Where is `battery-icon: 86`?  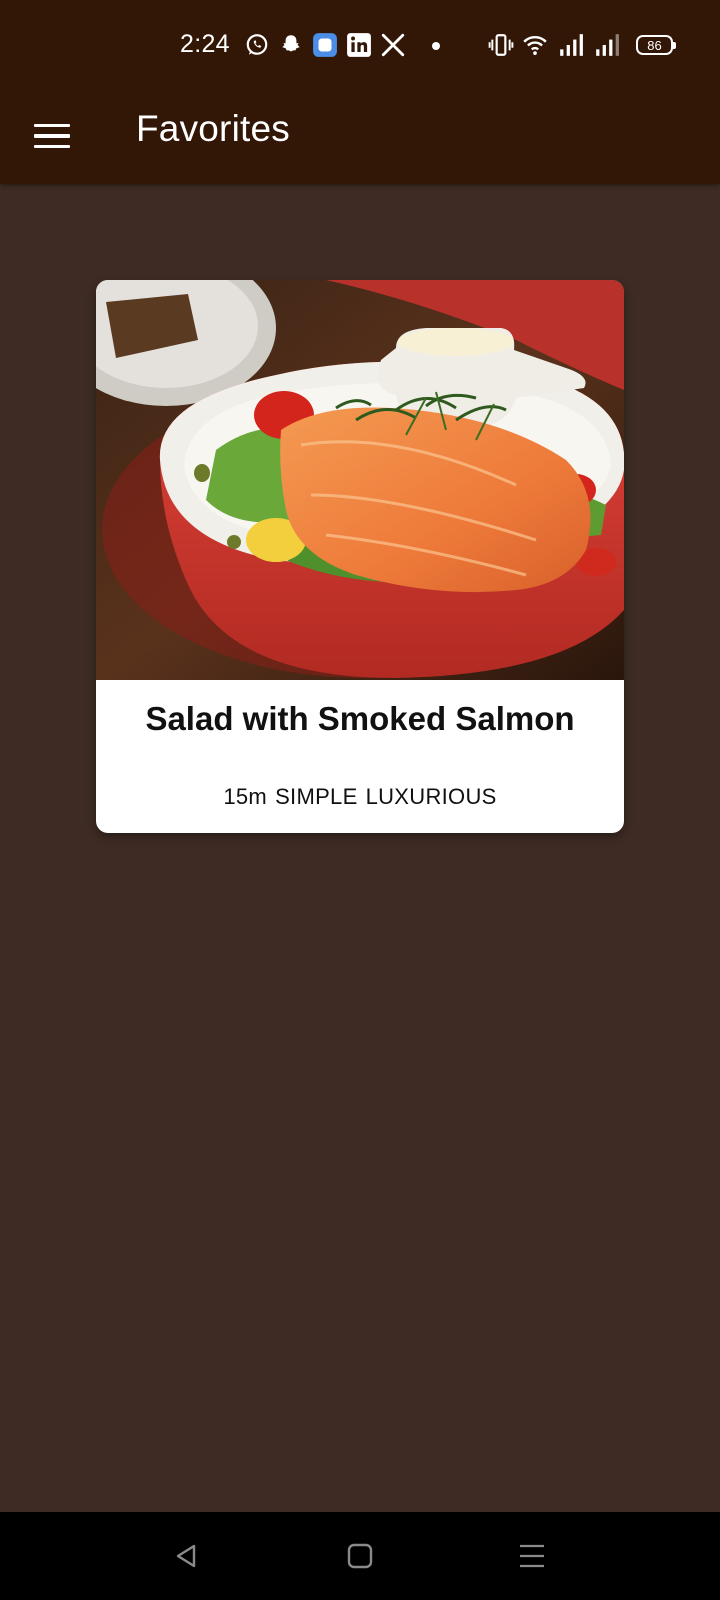 battery-icon: 86 is located at coordinates (656, 45).